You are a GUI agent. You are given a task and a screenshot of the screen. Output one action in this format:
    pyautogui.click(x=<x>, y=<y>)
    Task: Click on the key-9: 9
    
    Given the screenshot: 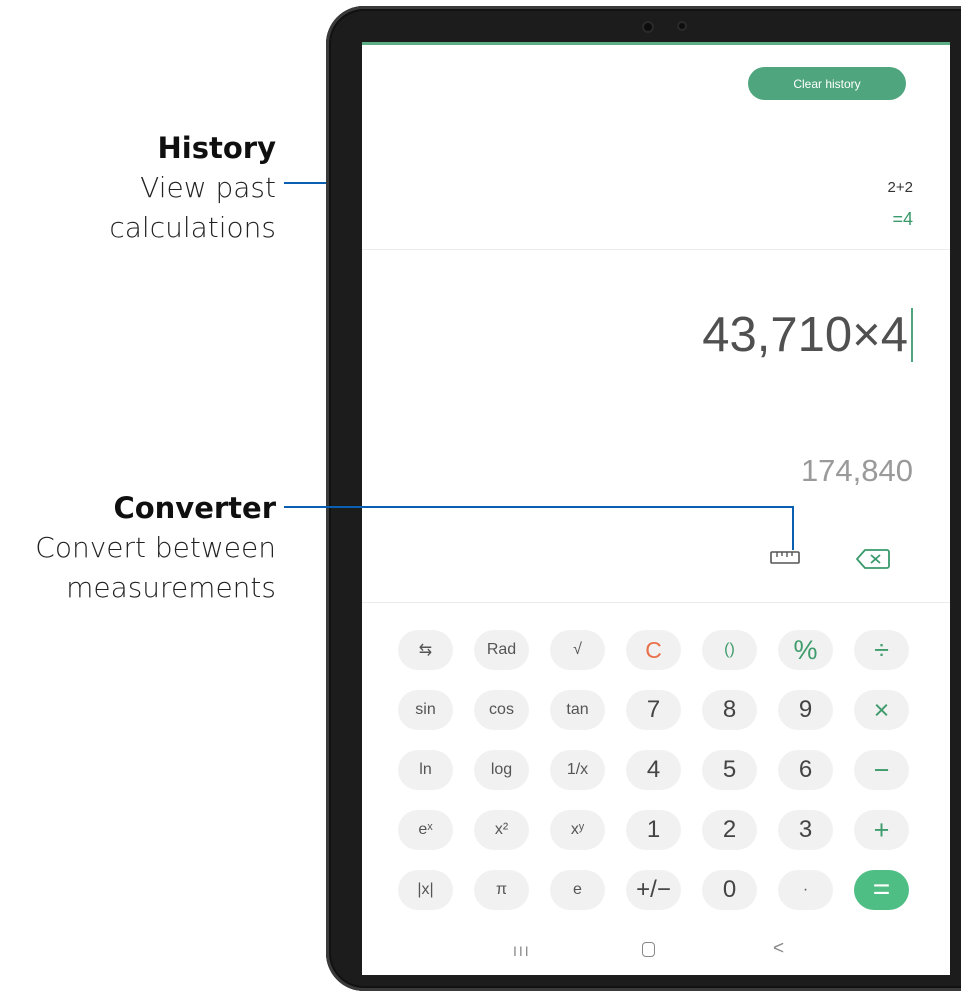 What is the action you would take?
    pyautogui.click(x=805, y=710)
    